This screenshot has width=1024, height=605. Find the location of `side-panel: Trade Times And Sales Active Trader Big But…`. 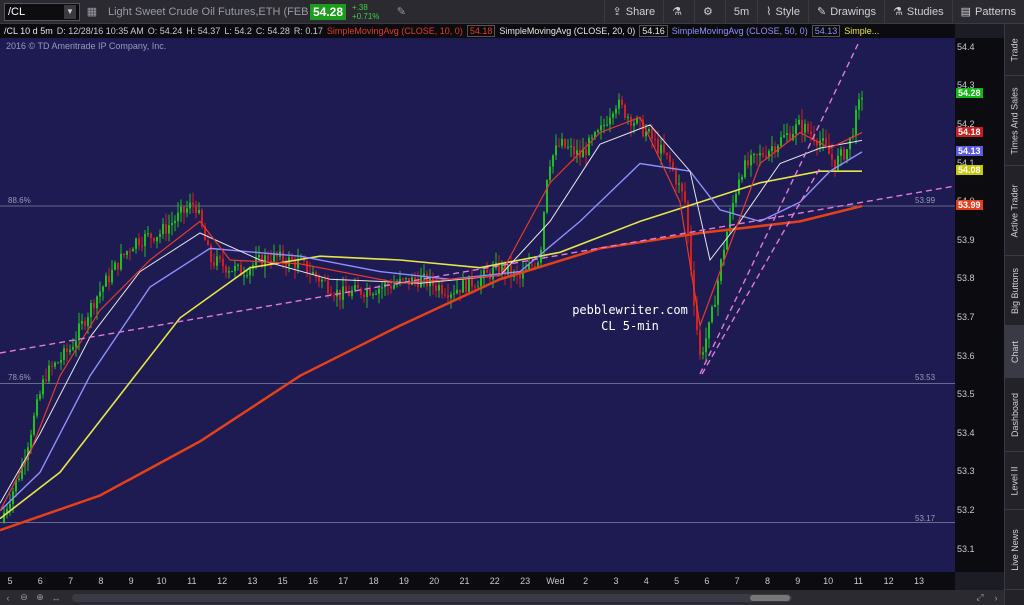

side-panel: Trade Times And Sales Active Trader Big But… is located at coordinates (1014, 314).